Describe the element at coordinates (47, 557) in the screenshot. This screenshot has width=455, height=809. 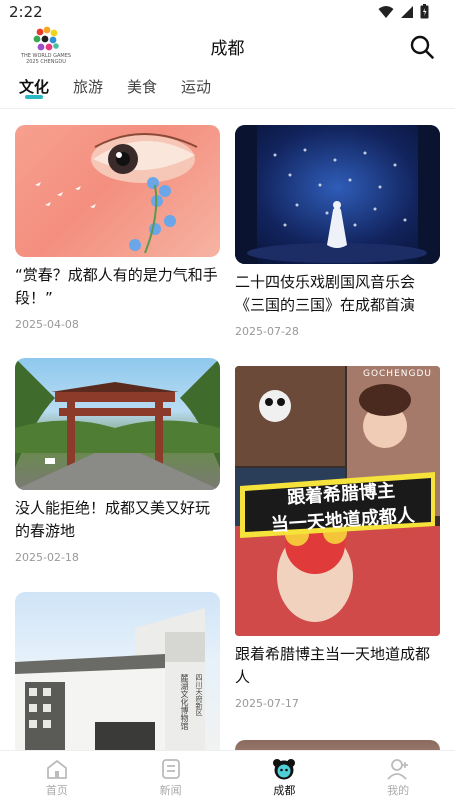
I see `article-date: 2025-02-18` at that location.